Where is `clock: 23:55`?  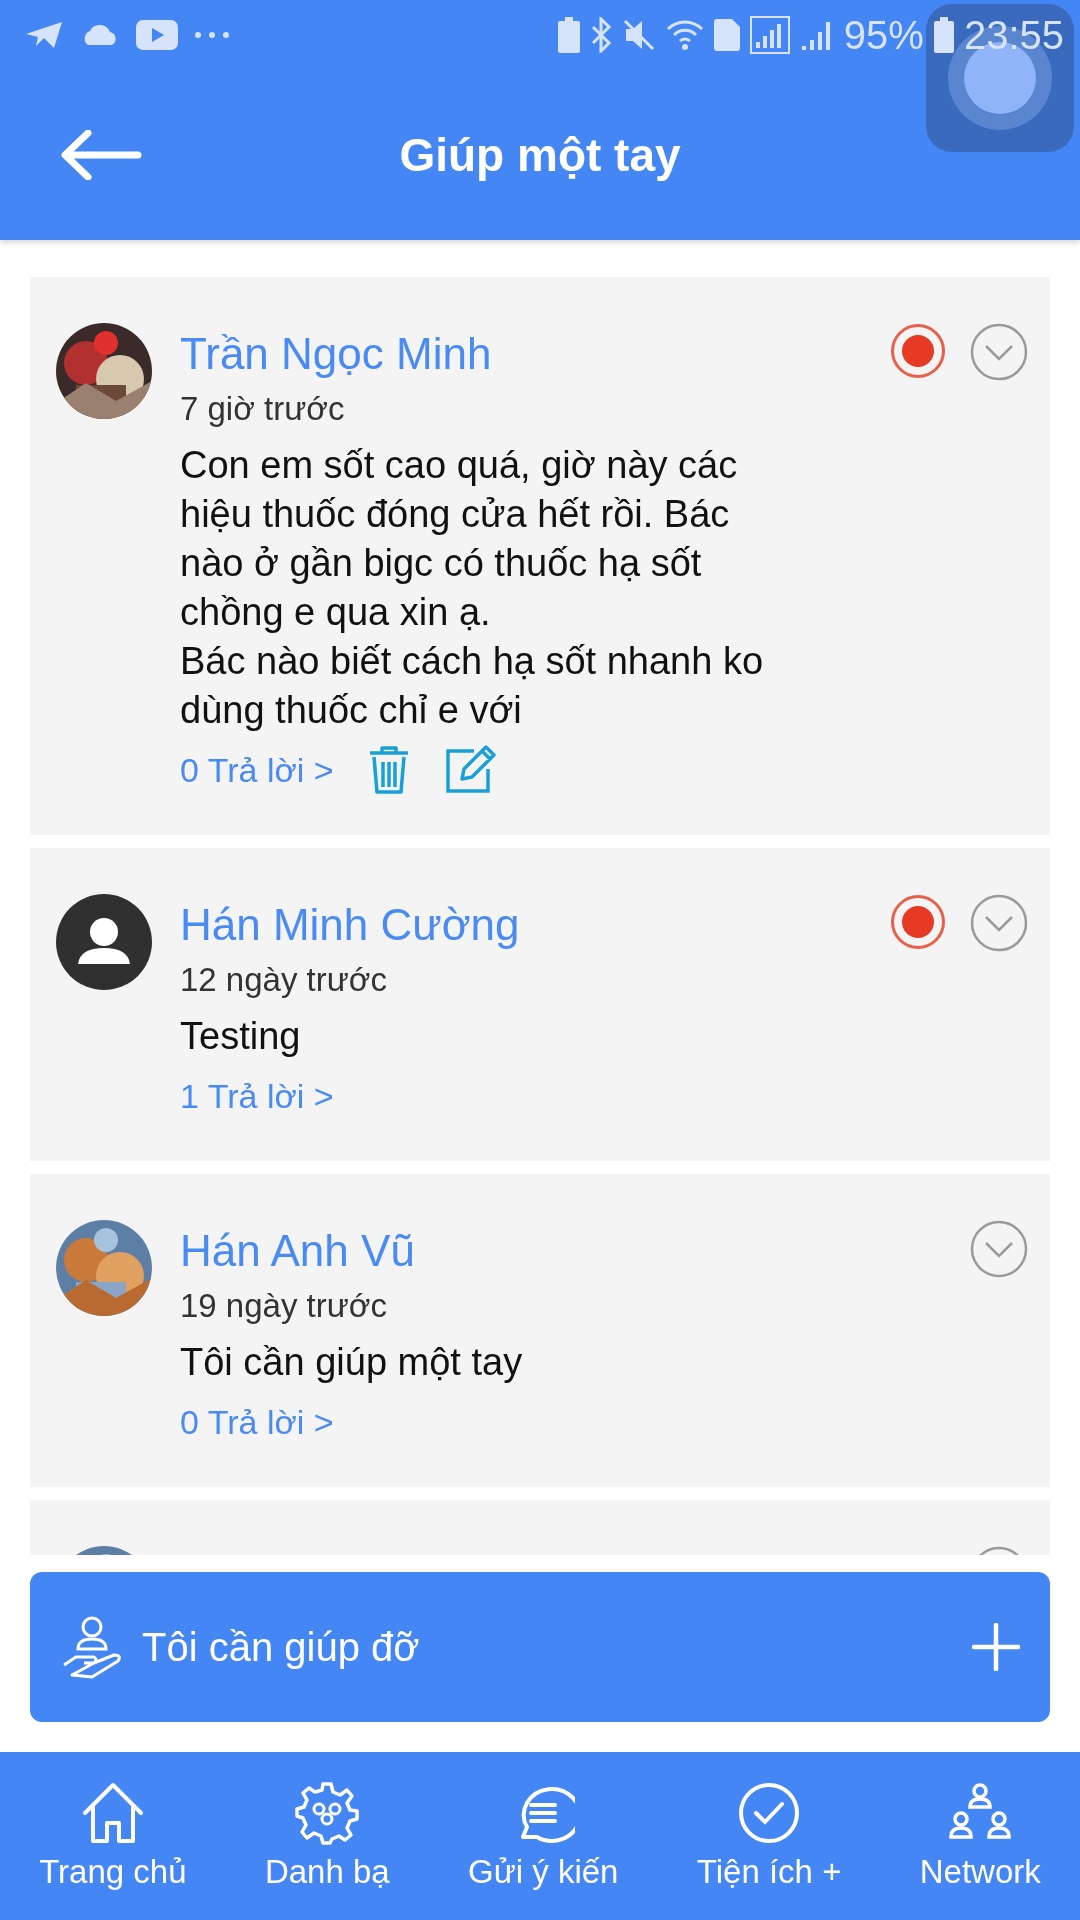
clock: 23:55 is located at coordinates (1013, 35).